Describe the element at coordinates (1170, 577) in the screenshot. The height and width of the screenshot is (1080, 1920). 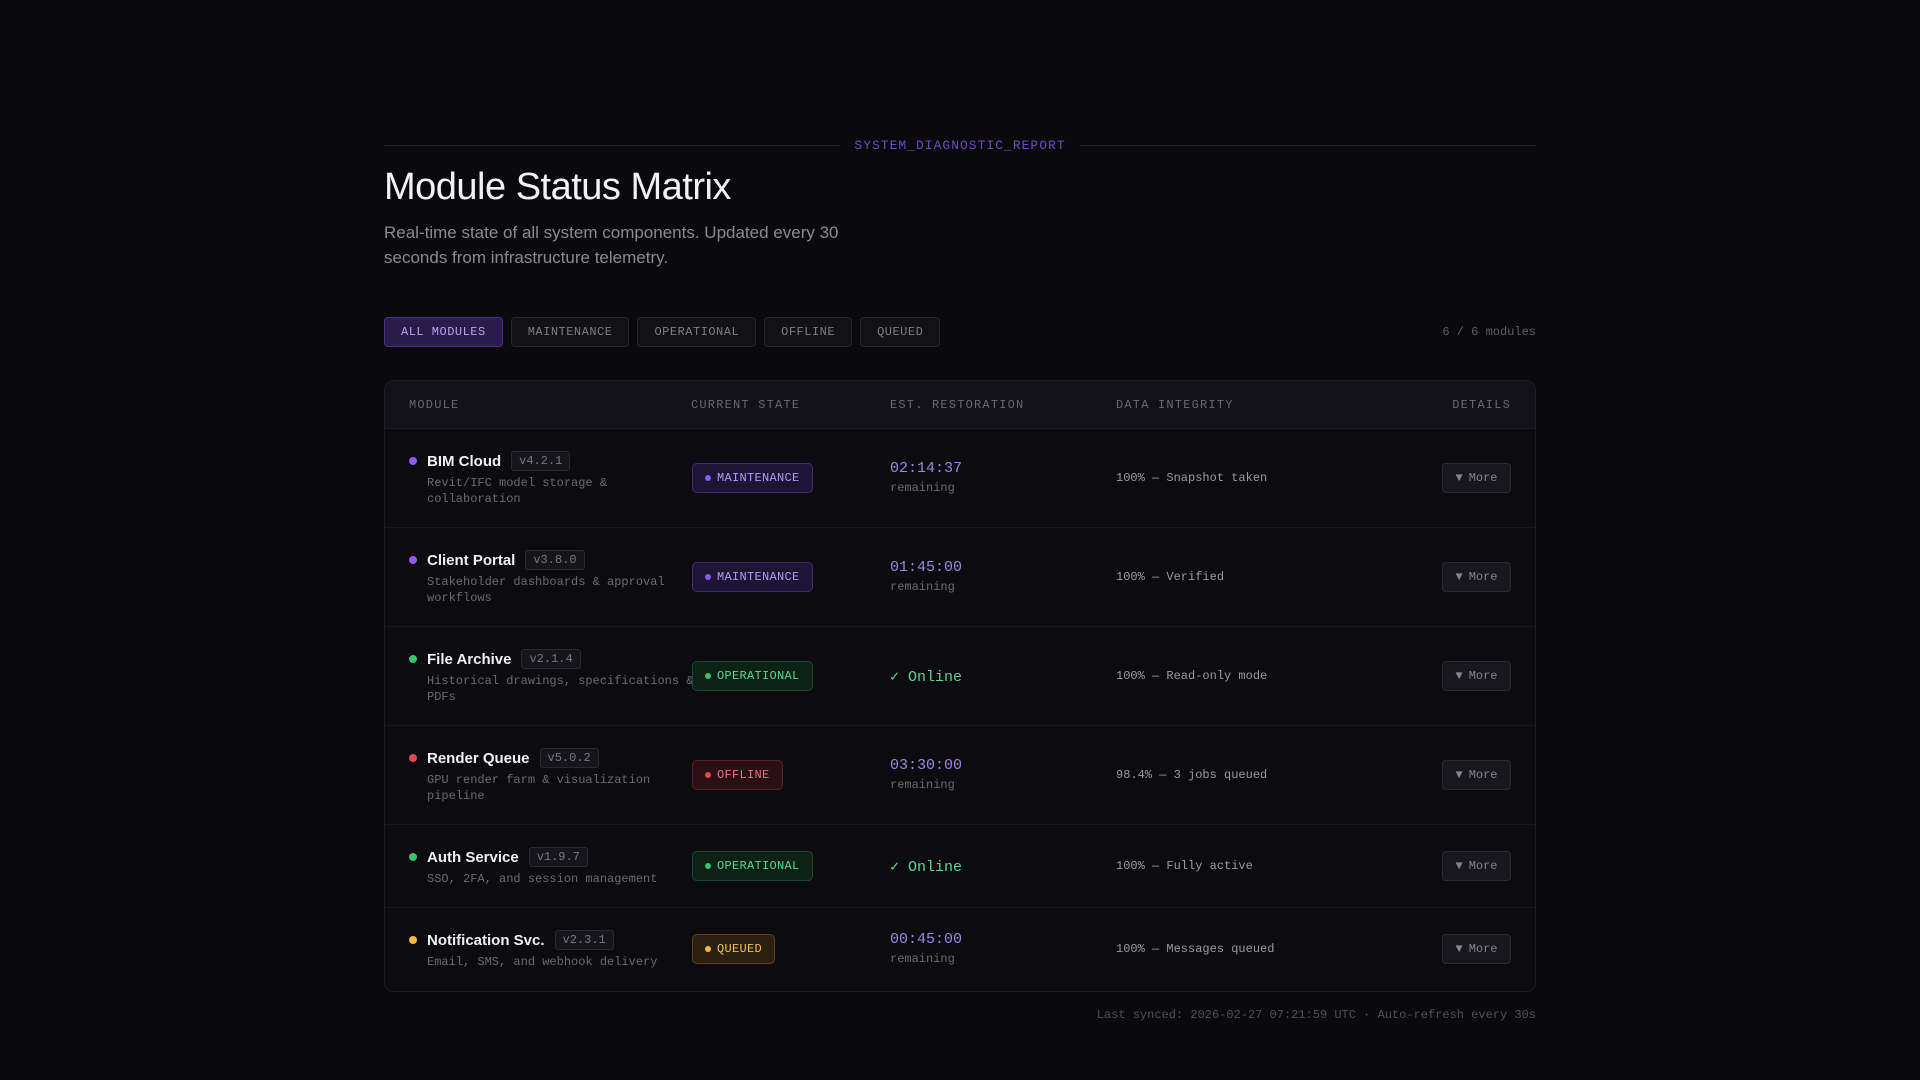
I see `integrity-value: 100% — Verified` at that location.